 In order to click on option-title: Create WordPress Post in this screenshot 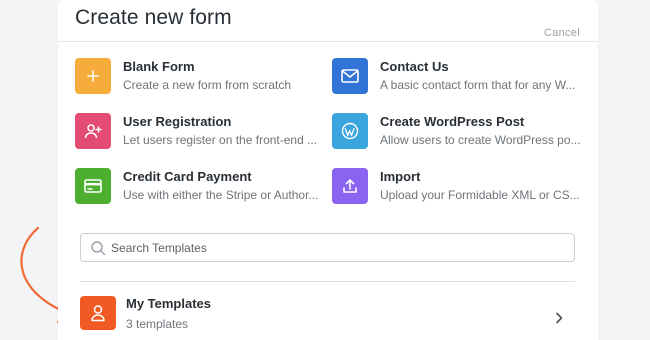, I will do `click(452, 121)`.